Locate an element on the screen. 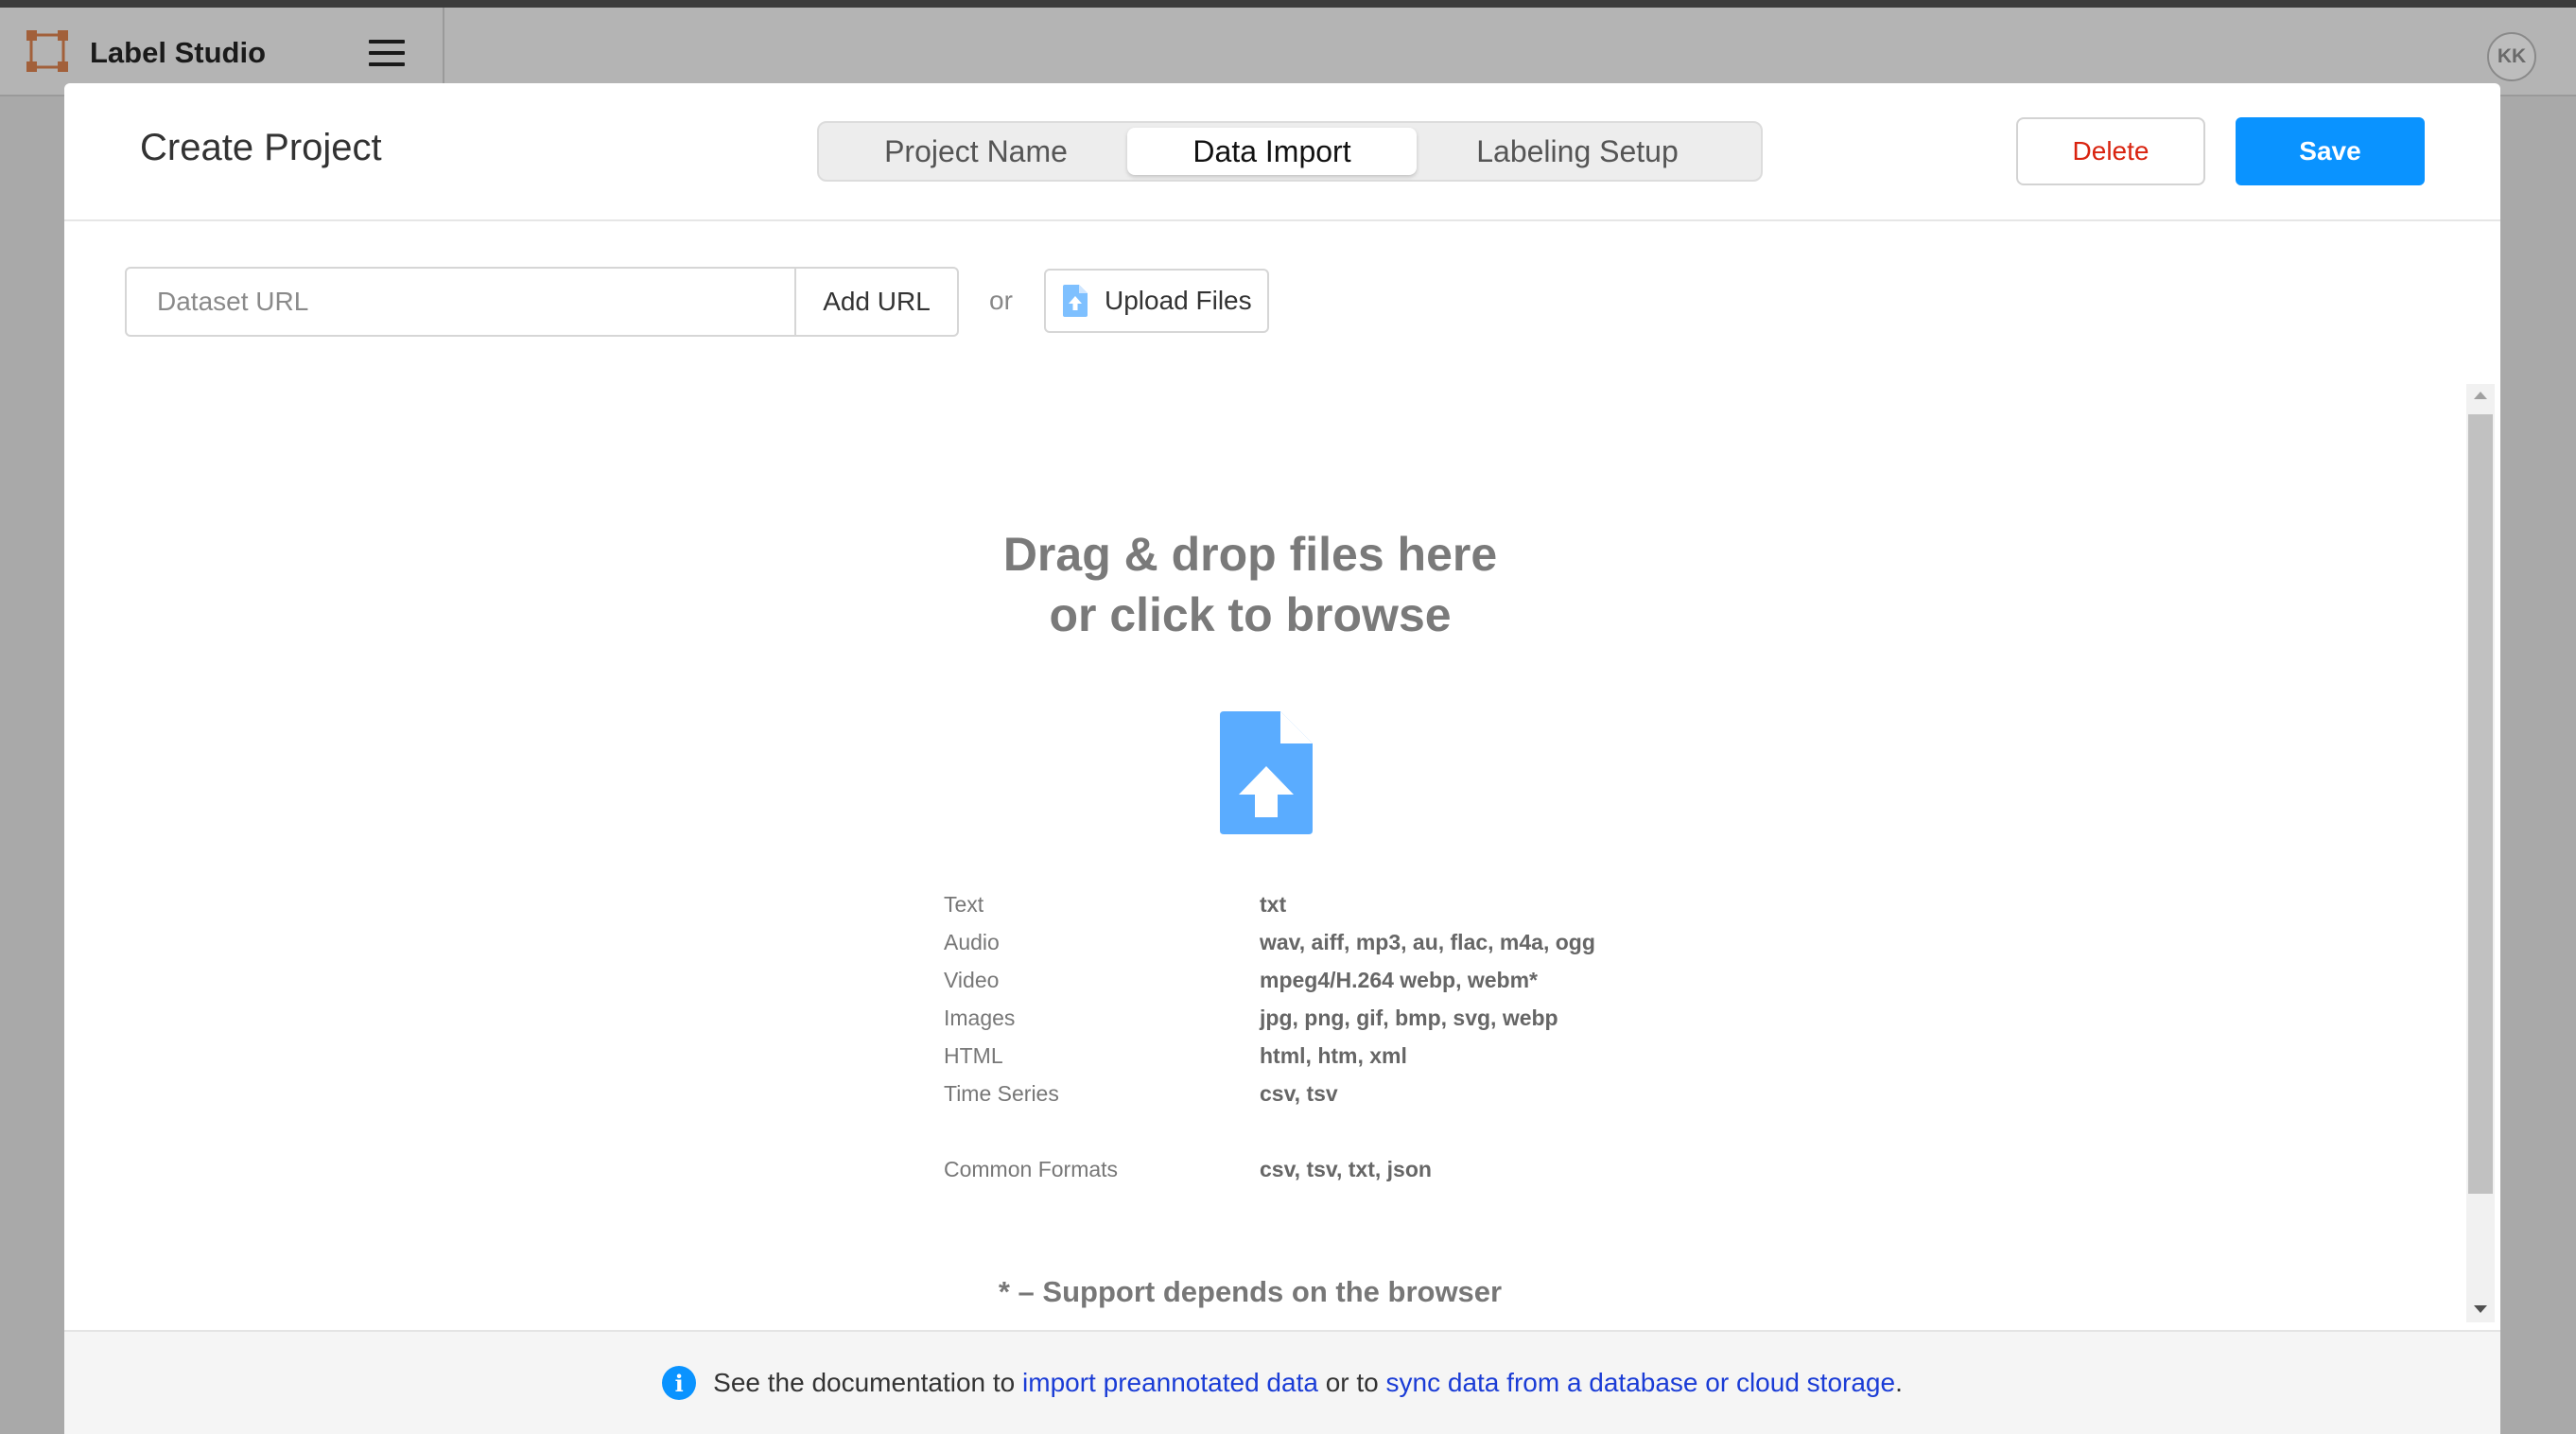 The height and width of the screenshot is (1434, 2576). hamburger-menu-icon is located at coordinates (387, 53).